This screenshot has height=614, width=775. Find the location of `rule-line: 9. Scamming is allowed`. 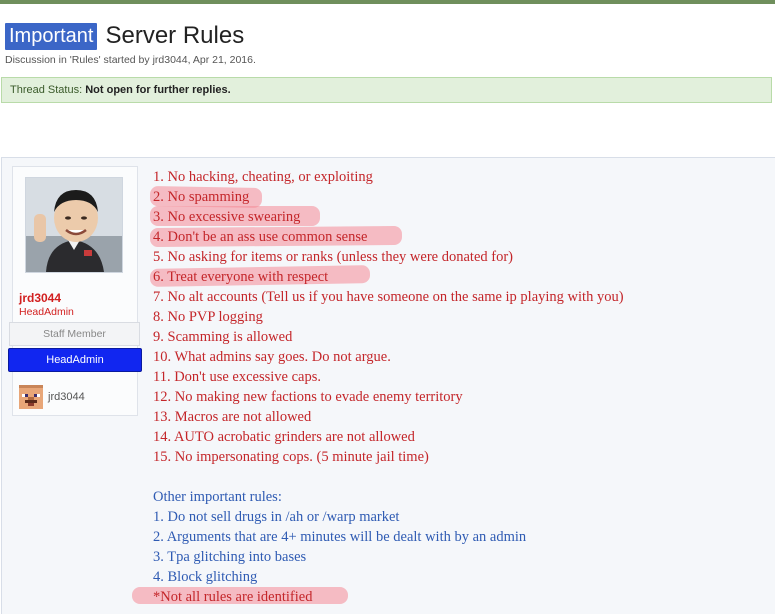

rule-line: 9. Scamming is allowed is located at coordinates (223, 337).